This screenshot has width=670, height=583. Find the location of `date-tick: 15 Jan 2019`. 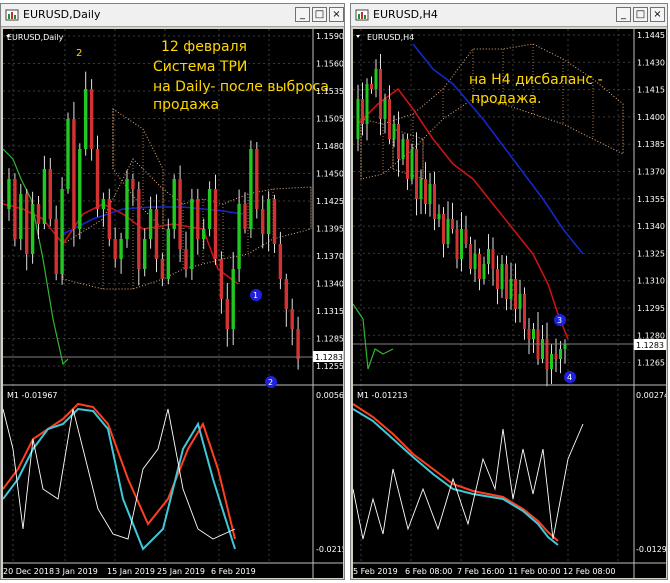

date-tick: 15 Jan 2019 is located at coordinates (131, 571).